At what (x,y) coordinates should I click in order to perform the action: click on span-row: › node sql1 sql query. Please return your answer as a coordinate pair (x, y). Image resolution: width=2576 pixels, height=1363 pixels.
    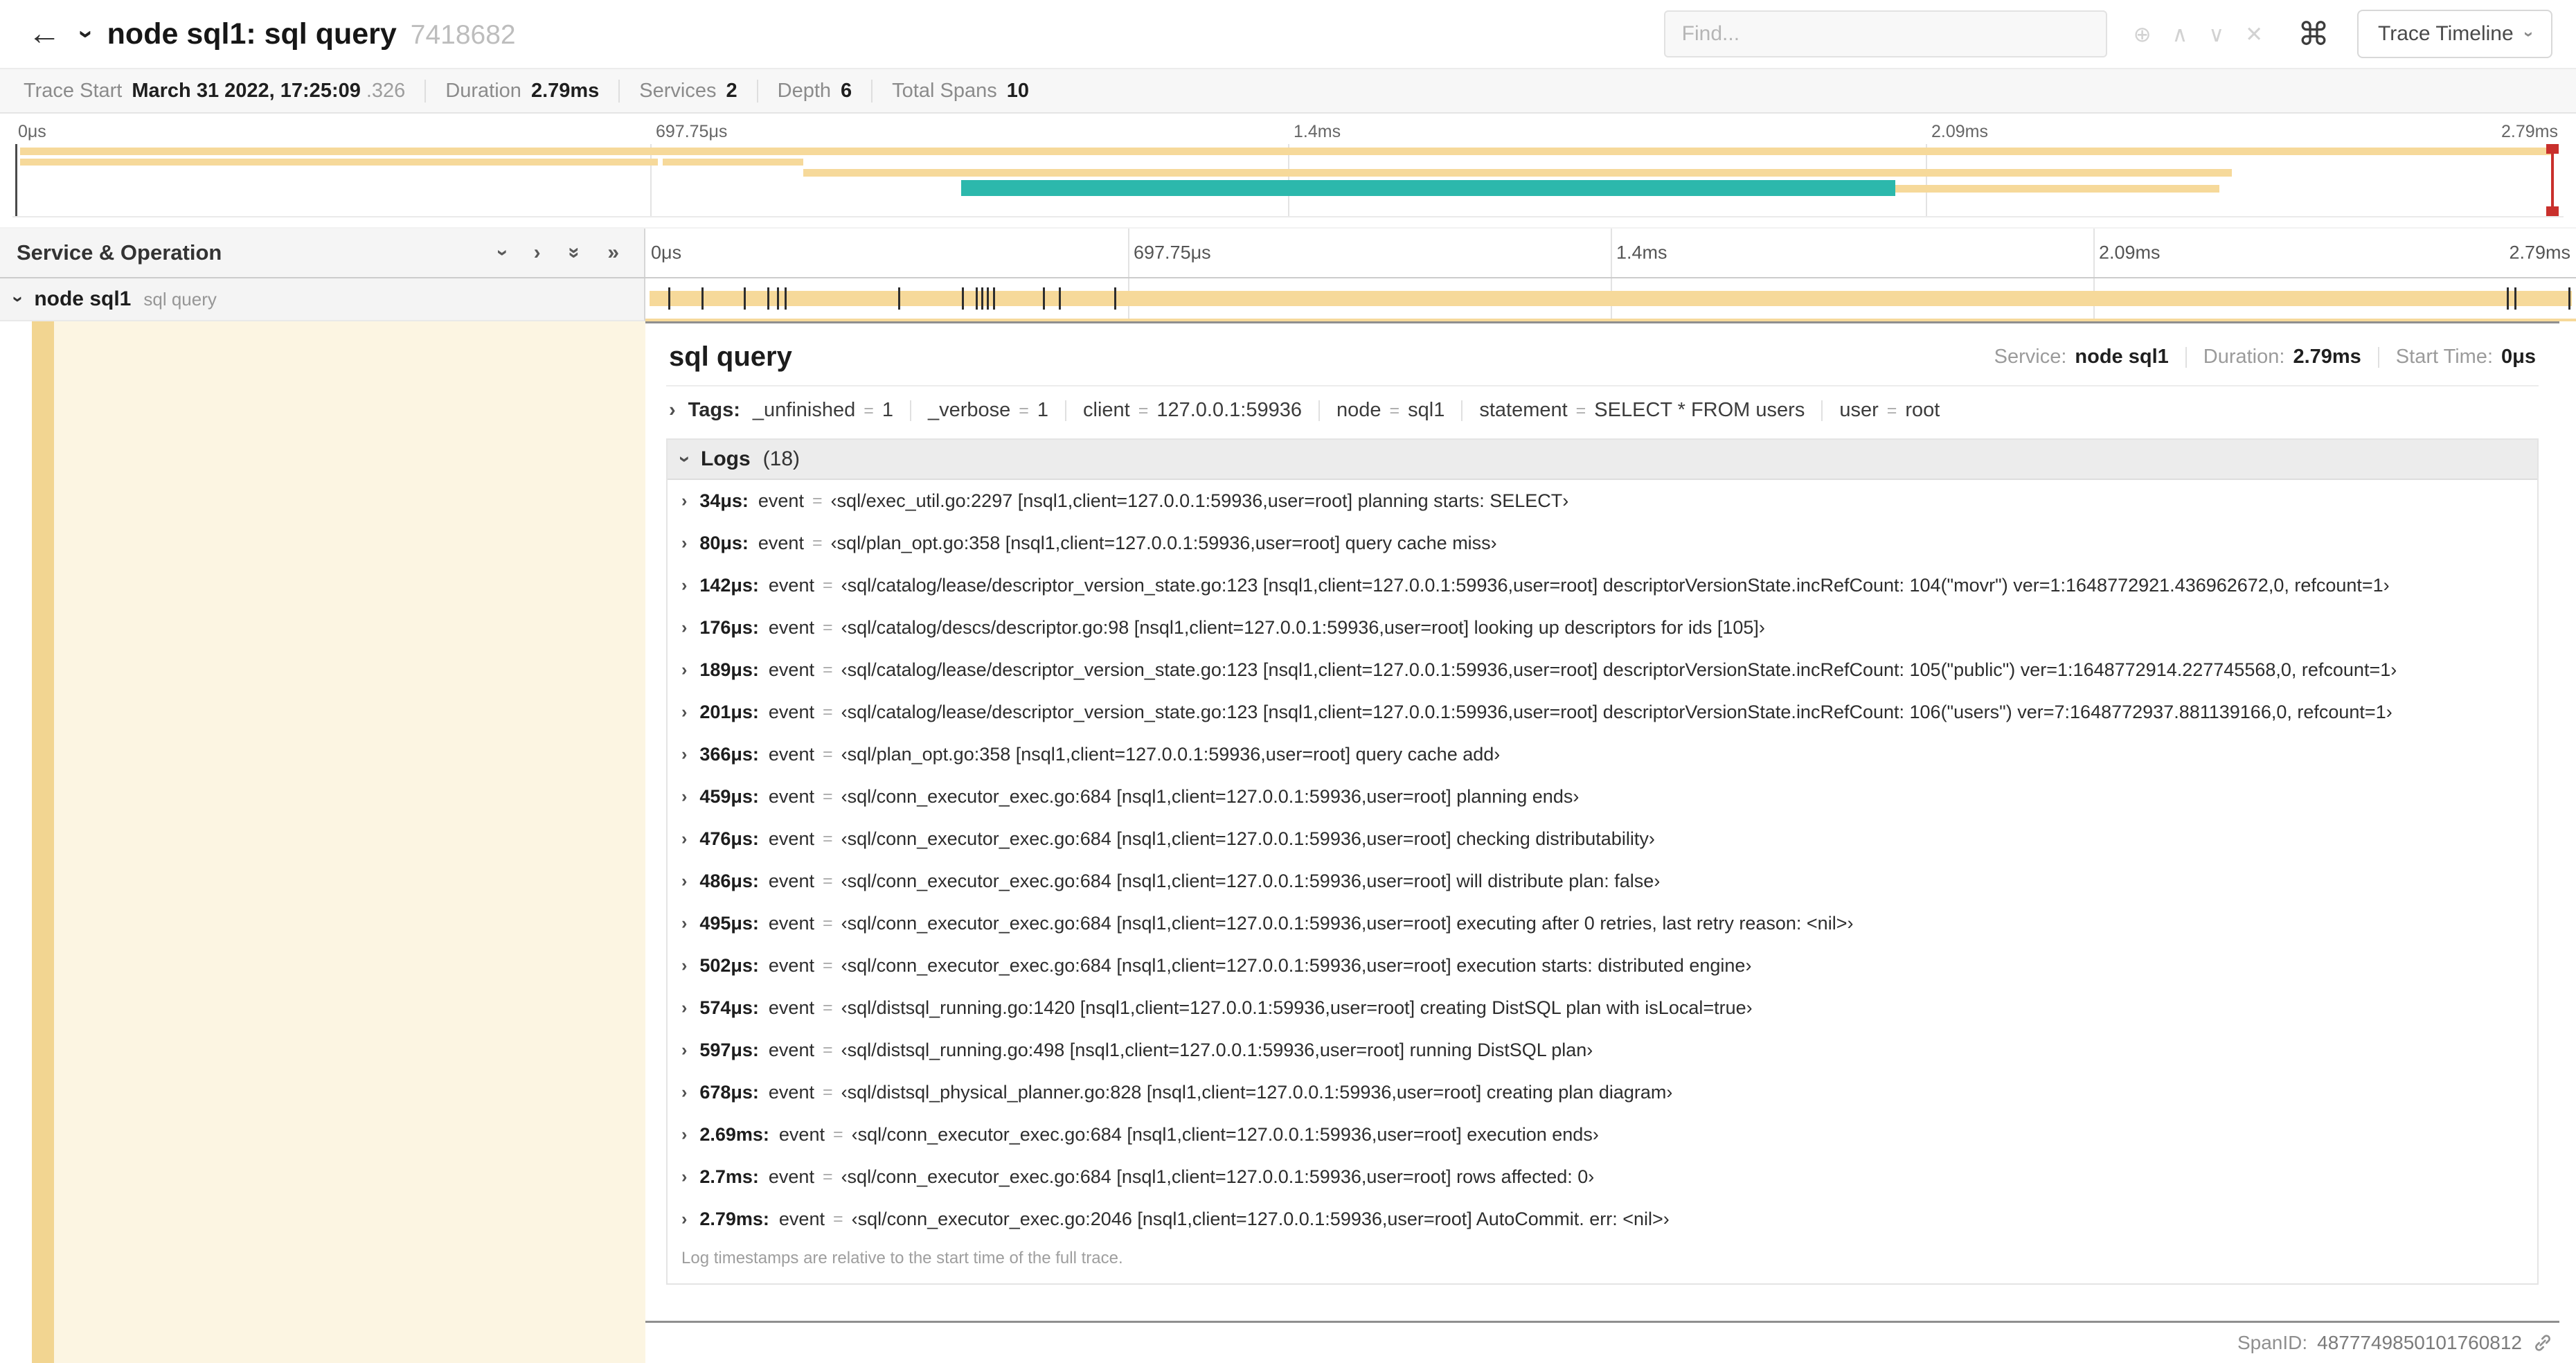
    Looking at the image, I should click on (1288, 300).